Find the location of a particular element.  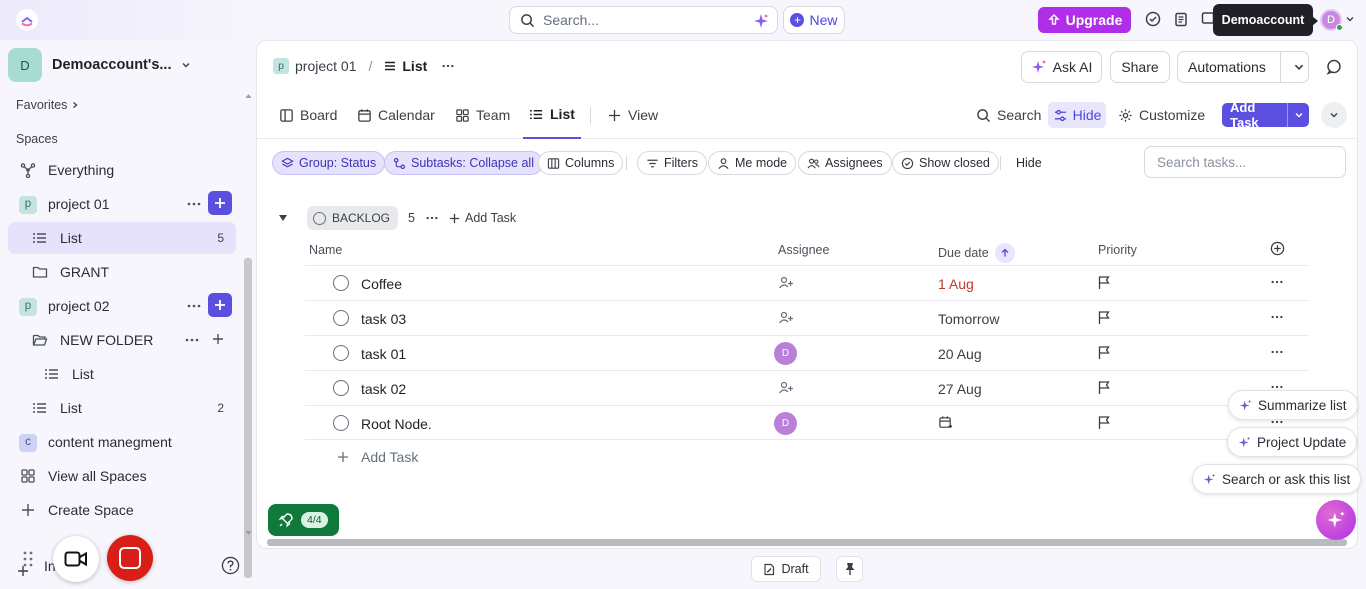

pin-button is located at coordinates (849, 569).